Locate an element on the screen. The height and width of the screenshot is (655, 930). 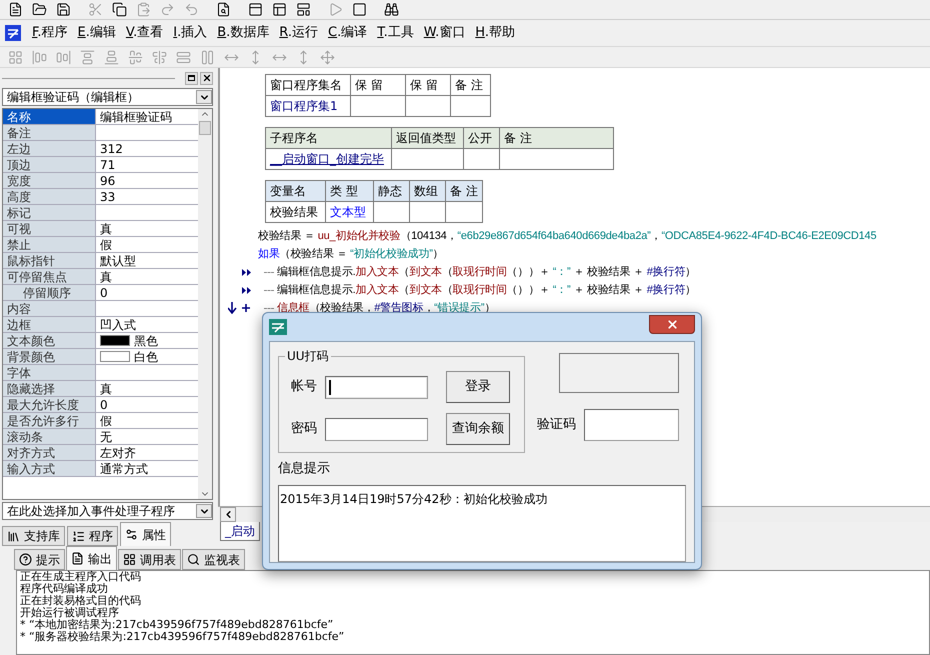
menu-item: W.窗口 is located at coordinates (445, 33).